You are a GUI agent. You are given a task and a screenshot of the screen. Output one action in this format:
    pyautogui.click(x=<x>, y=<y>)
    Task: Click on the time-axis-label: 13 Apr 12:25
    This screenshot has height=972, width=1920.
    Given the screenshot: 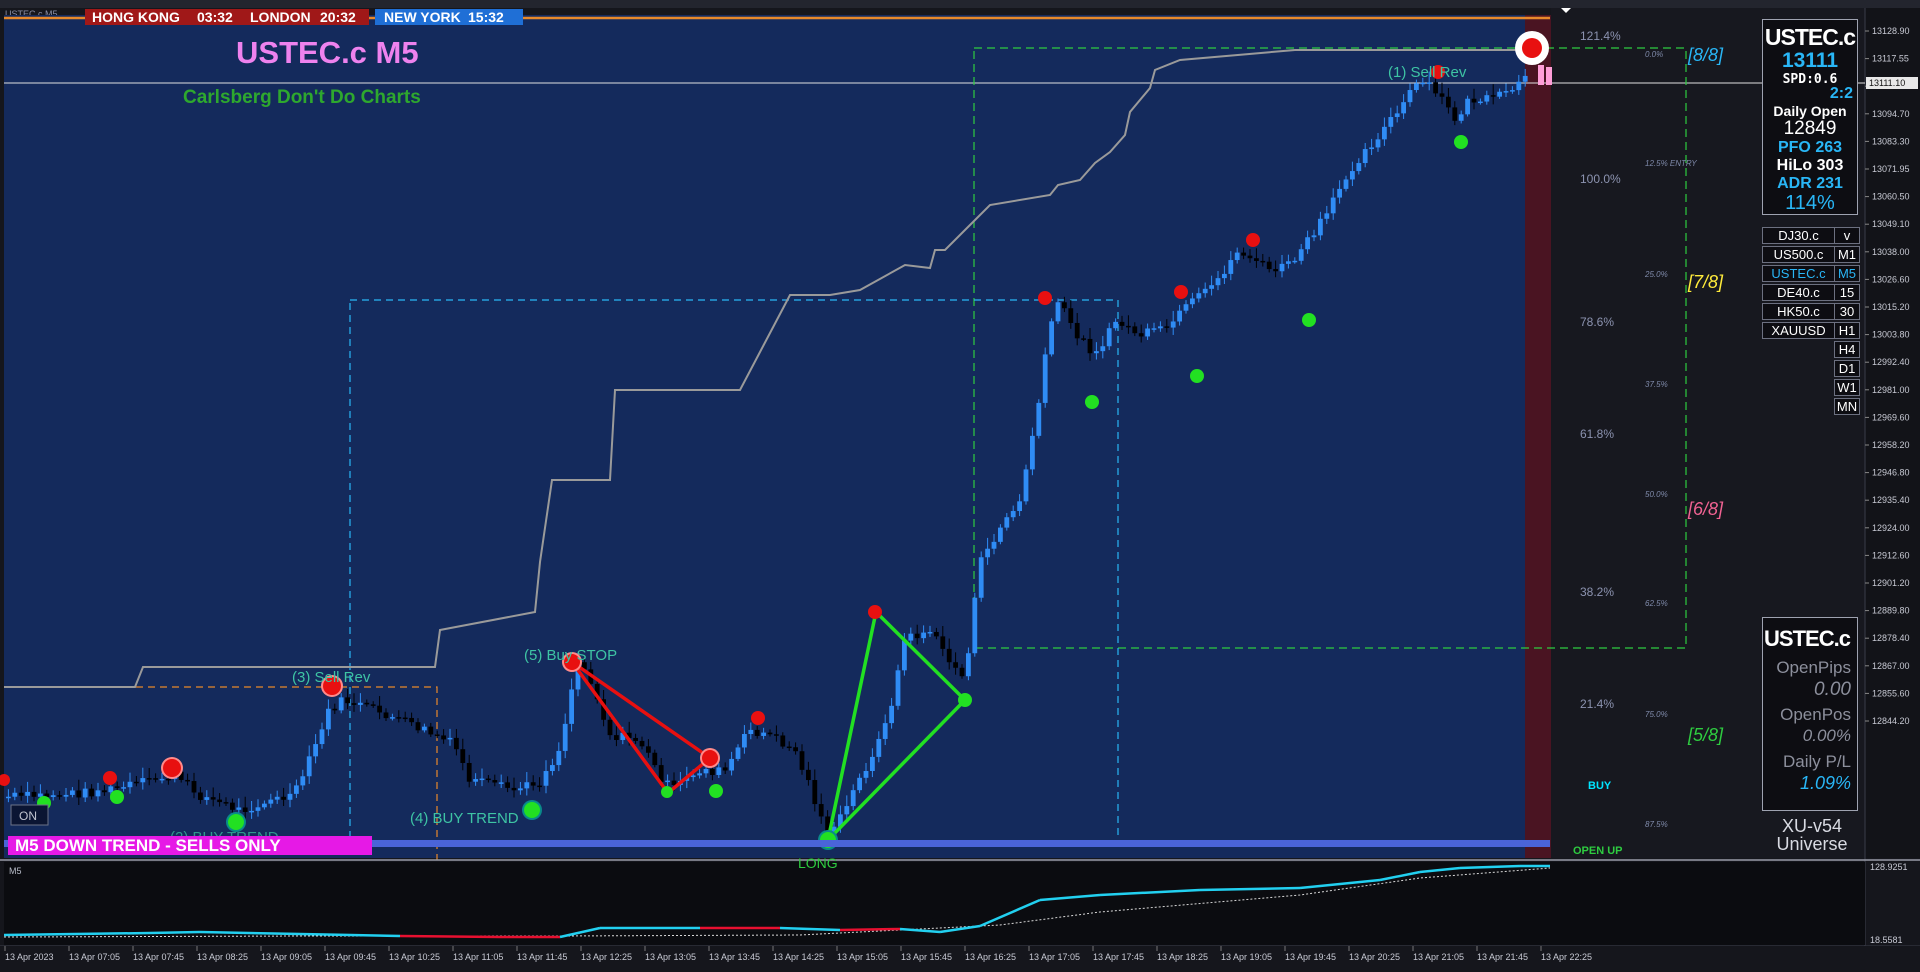 What is the action you would take?
    pyautogui.click(x=606, y=957)
    